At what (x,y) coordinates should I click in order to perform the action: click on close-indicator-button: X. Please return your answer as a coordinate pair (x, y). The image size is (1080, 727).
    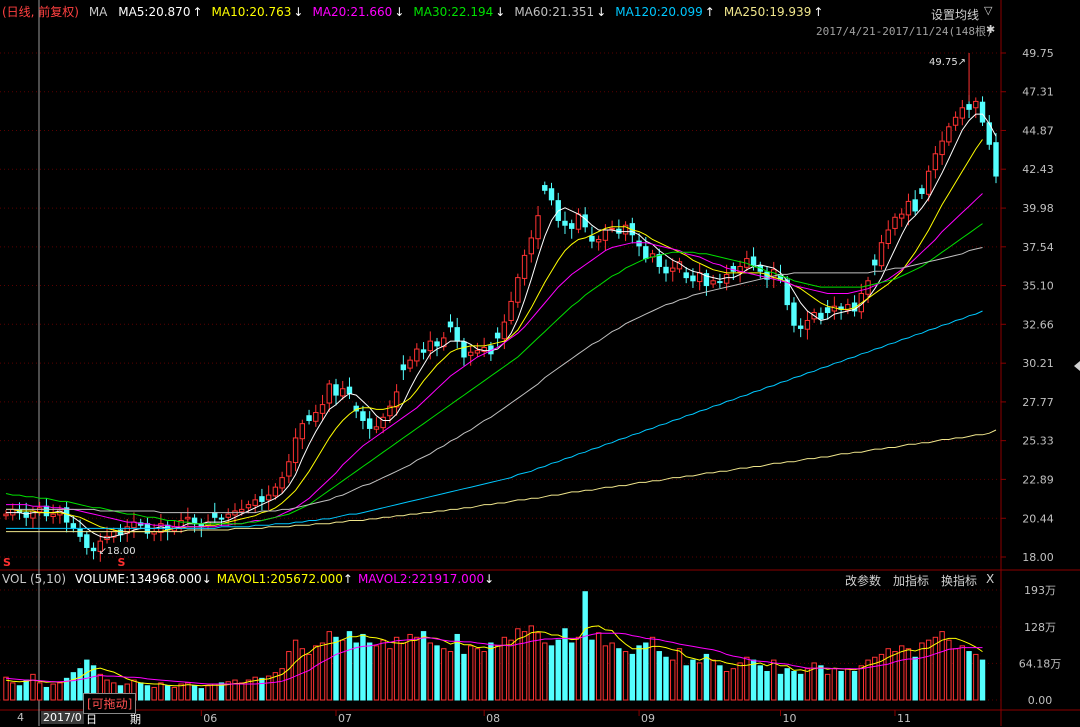
    Looking at the image, I should click on (990, 579).